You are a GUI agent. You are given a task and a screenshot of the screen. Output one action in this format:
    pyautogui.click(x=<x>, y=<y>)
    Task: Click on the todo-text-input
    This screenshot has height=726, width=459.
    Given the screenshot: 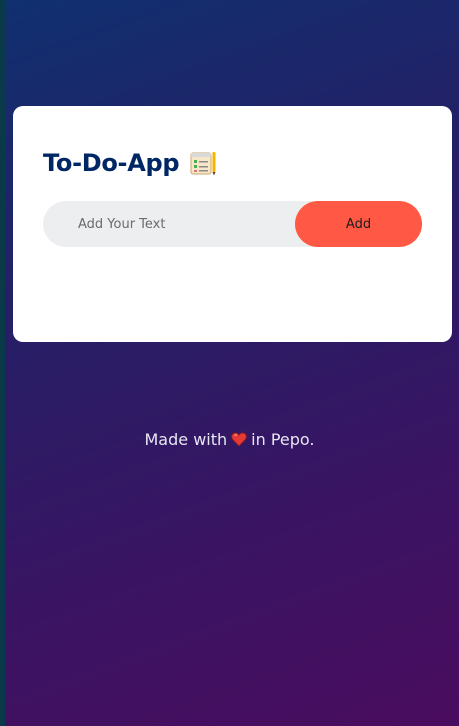 What is the action you would take?
    pyautogui.click(x=173, y=224)
    